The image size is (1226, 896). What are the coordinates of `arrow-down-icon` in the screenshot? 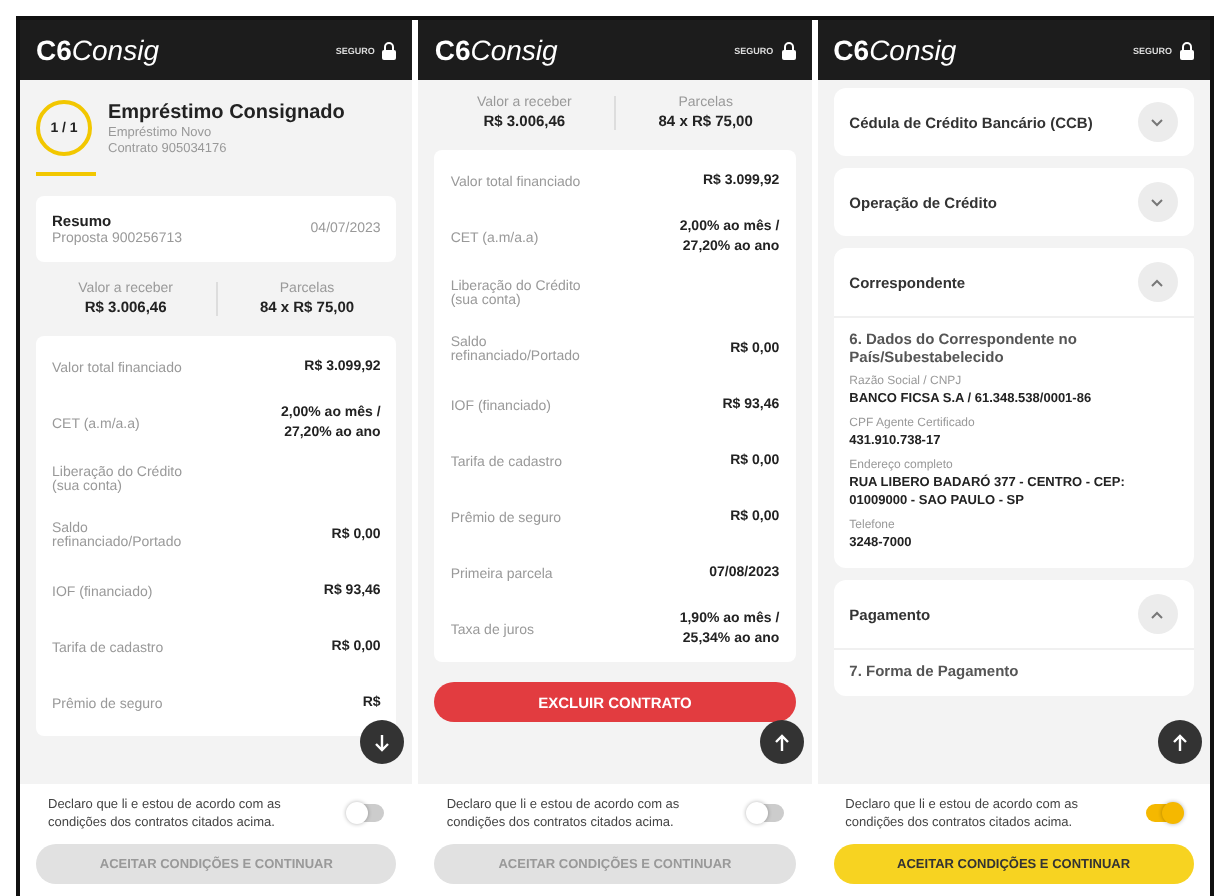 It's located at (382, 742).